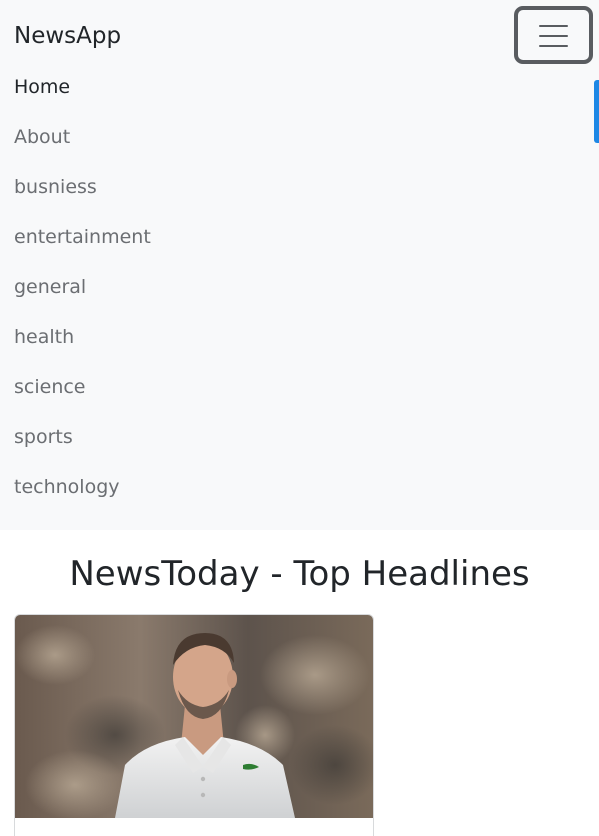 The width and height of the screenshot is (599, 836). Describe the element at coordinates (50, 287) in the screenshot. I see `nav-link-general: general` at that location.